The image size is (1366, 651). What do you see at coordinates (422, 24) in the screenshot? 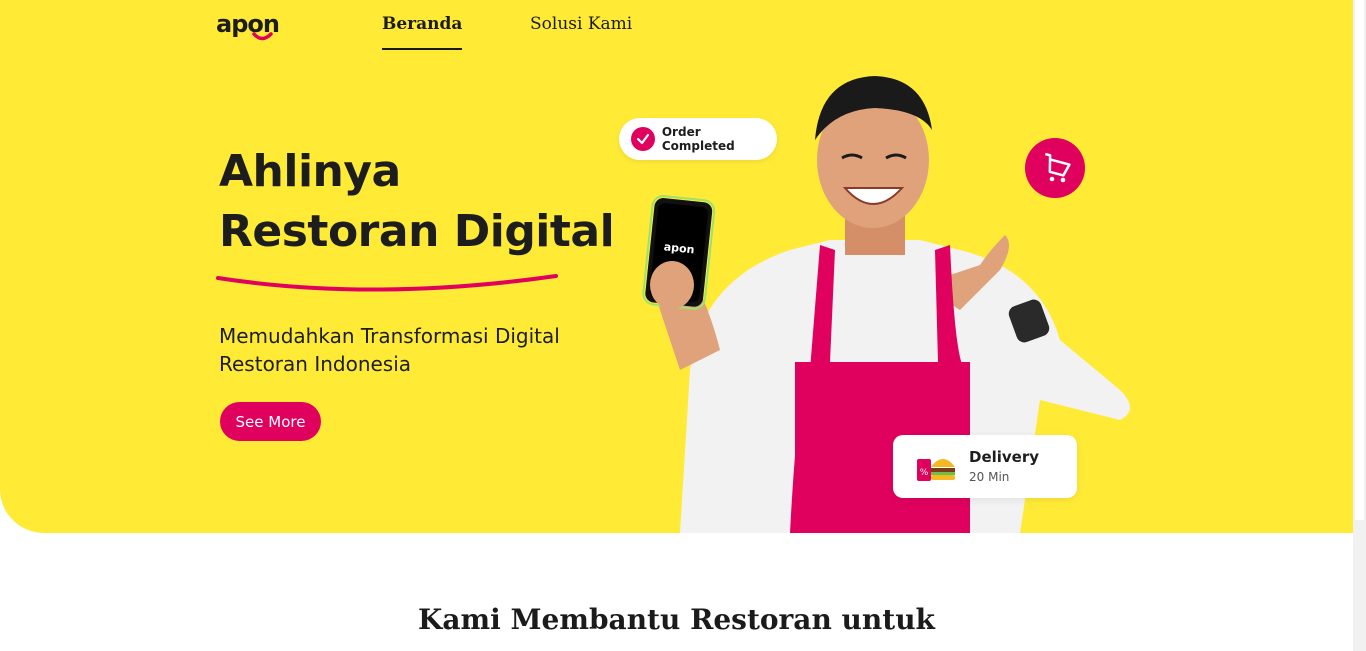
I see `nav-beranda-label: Beranda` at bounding box center [422, 24].